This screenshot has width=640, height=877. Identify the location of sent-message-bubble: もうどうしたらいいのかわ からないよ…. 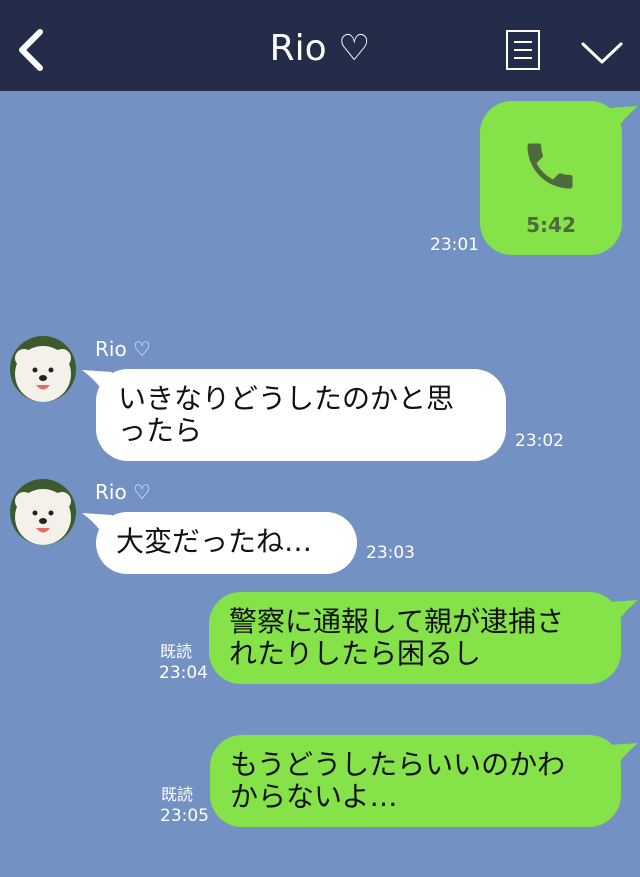
(415, 781).